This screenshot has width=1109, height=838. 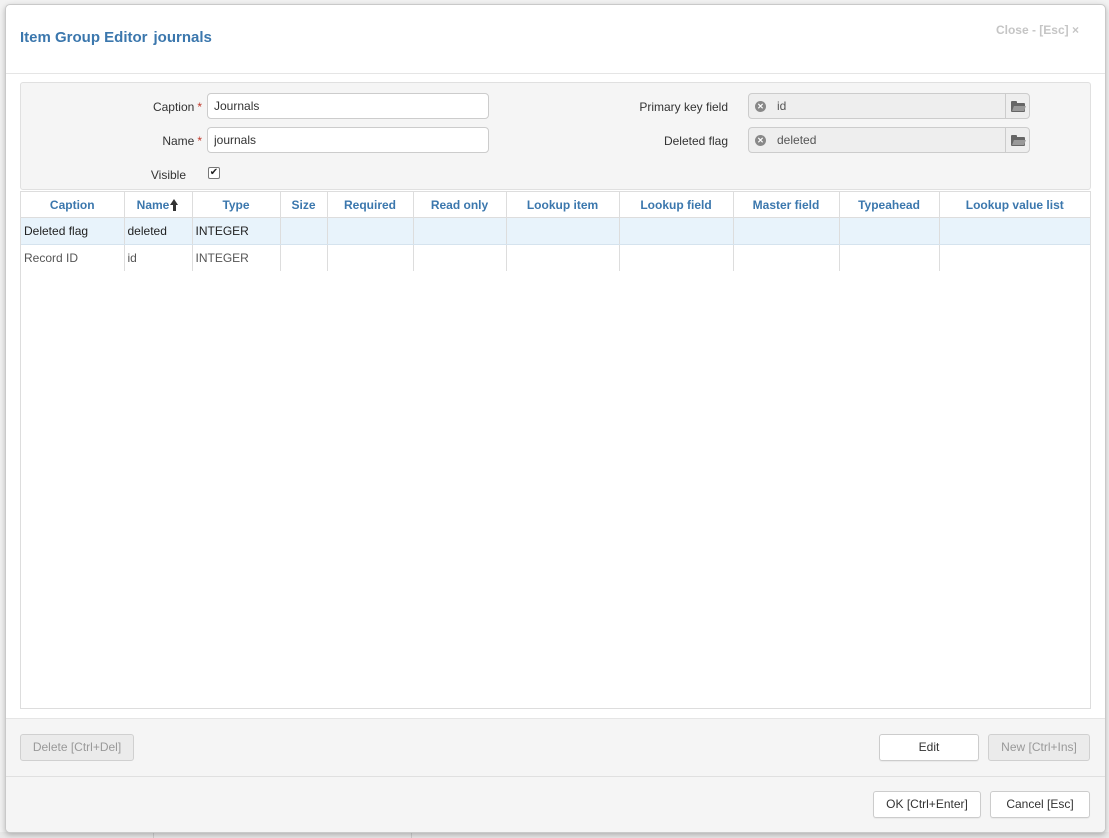 What do you see at coordinates (304, 205) in the screenshot?
I see `column-header-size: Size` at bounding box center [304, 205].